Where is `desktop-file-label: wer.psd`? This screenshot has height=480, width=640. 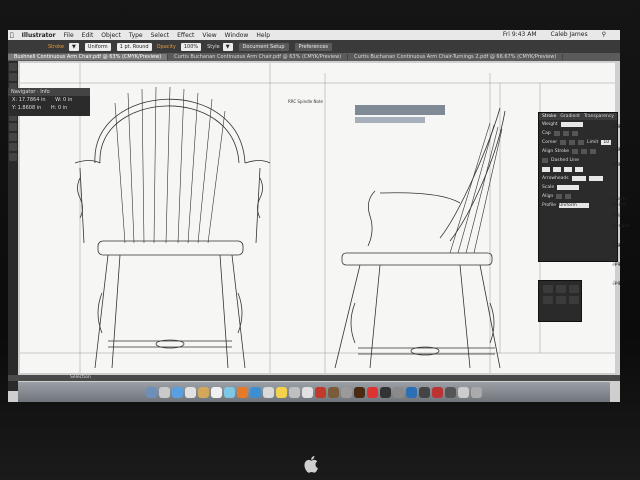 desktop-file-label: wer.psd is located at coordinates (625, 226).